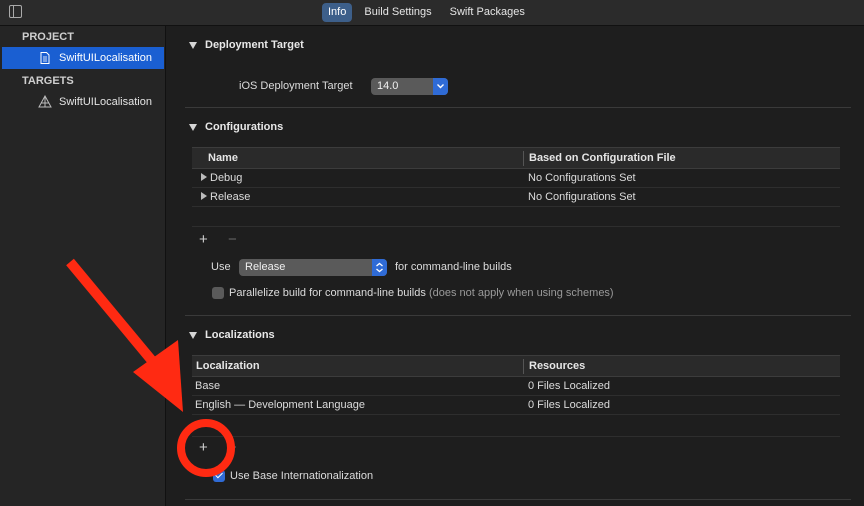 The width and height of the screenshot is (864, 506). What do you see at coordinates (516, 197) in the screenshot?
I see `table-row: Release No Configurations Set` at bounding box center [516, 197].